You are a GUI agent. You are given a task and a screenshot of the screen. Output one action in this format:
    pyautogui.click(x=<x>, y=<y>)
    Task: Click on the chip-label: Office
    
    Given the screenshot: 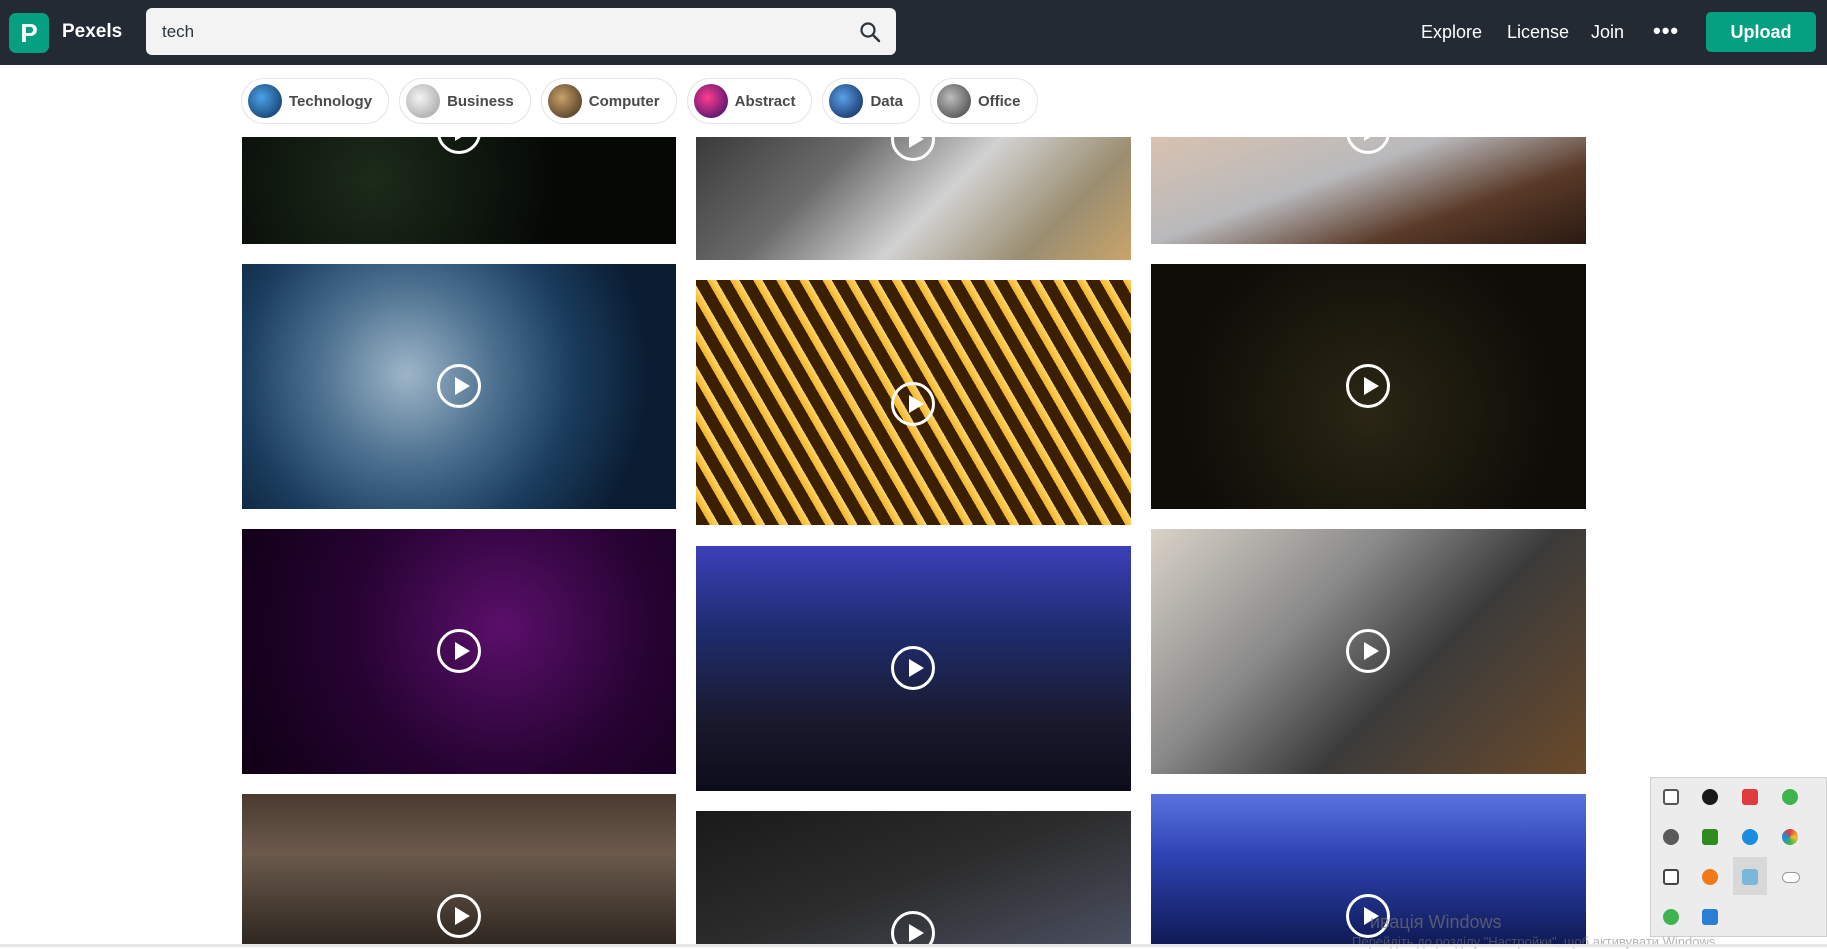 What is the action you would take?
    pyautogui.click(x=999, y=101)
    